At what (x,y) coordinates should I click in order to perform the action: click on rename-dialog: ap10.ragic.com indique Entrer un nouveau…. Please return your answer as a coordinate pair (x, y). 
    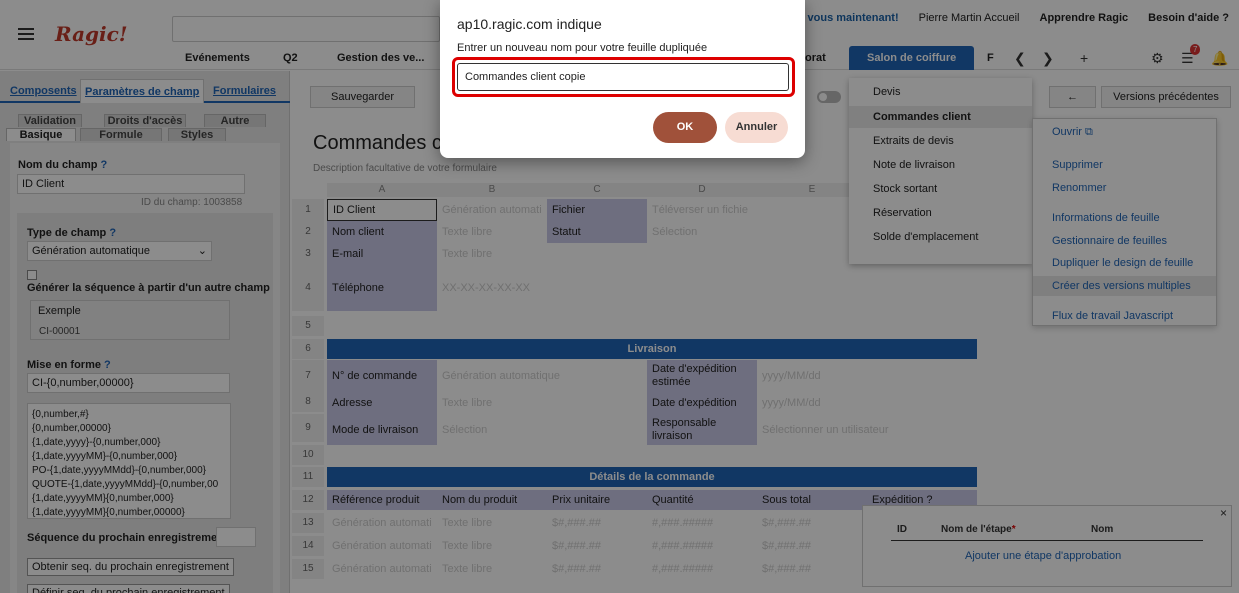
    Looking at the image, I should click on (622, 79).